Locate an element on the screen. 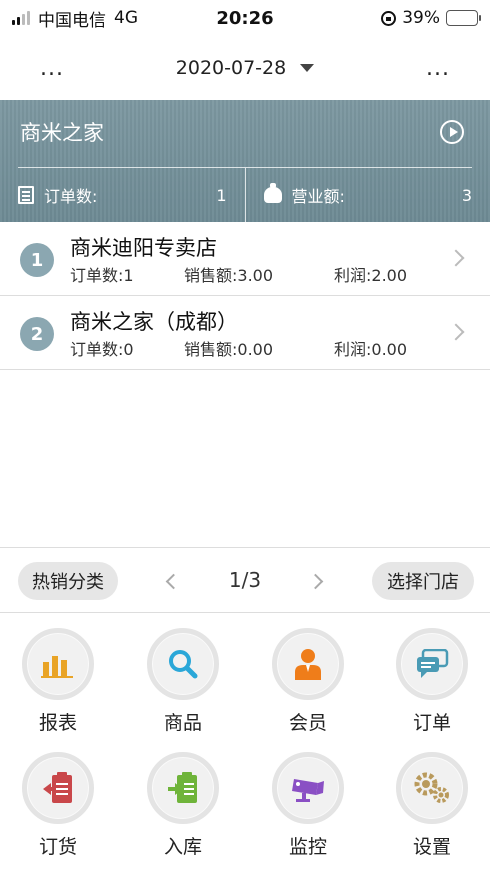 This screenshot has height=873, width=490. page-indicator: 1/3 is located at coordinates (245, 580).